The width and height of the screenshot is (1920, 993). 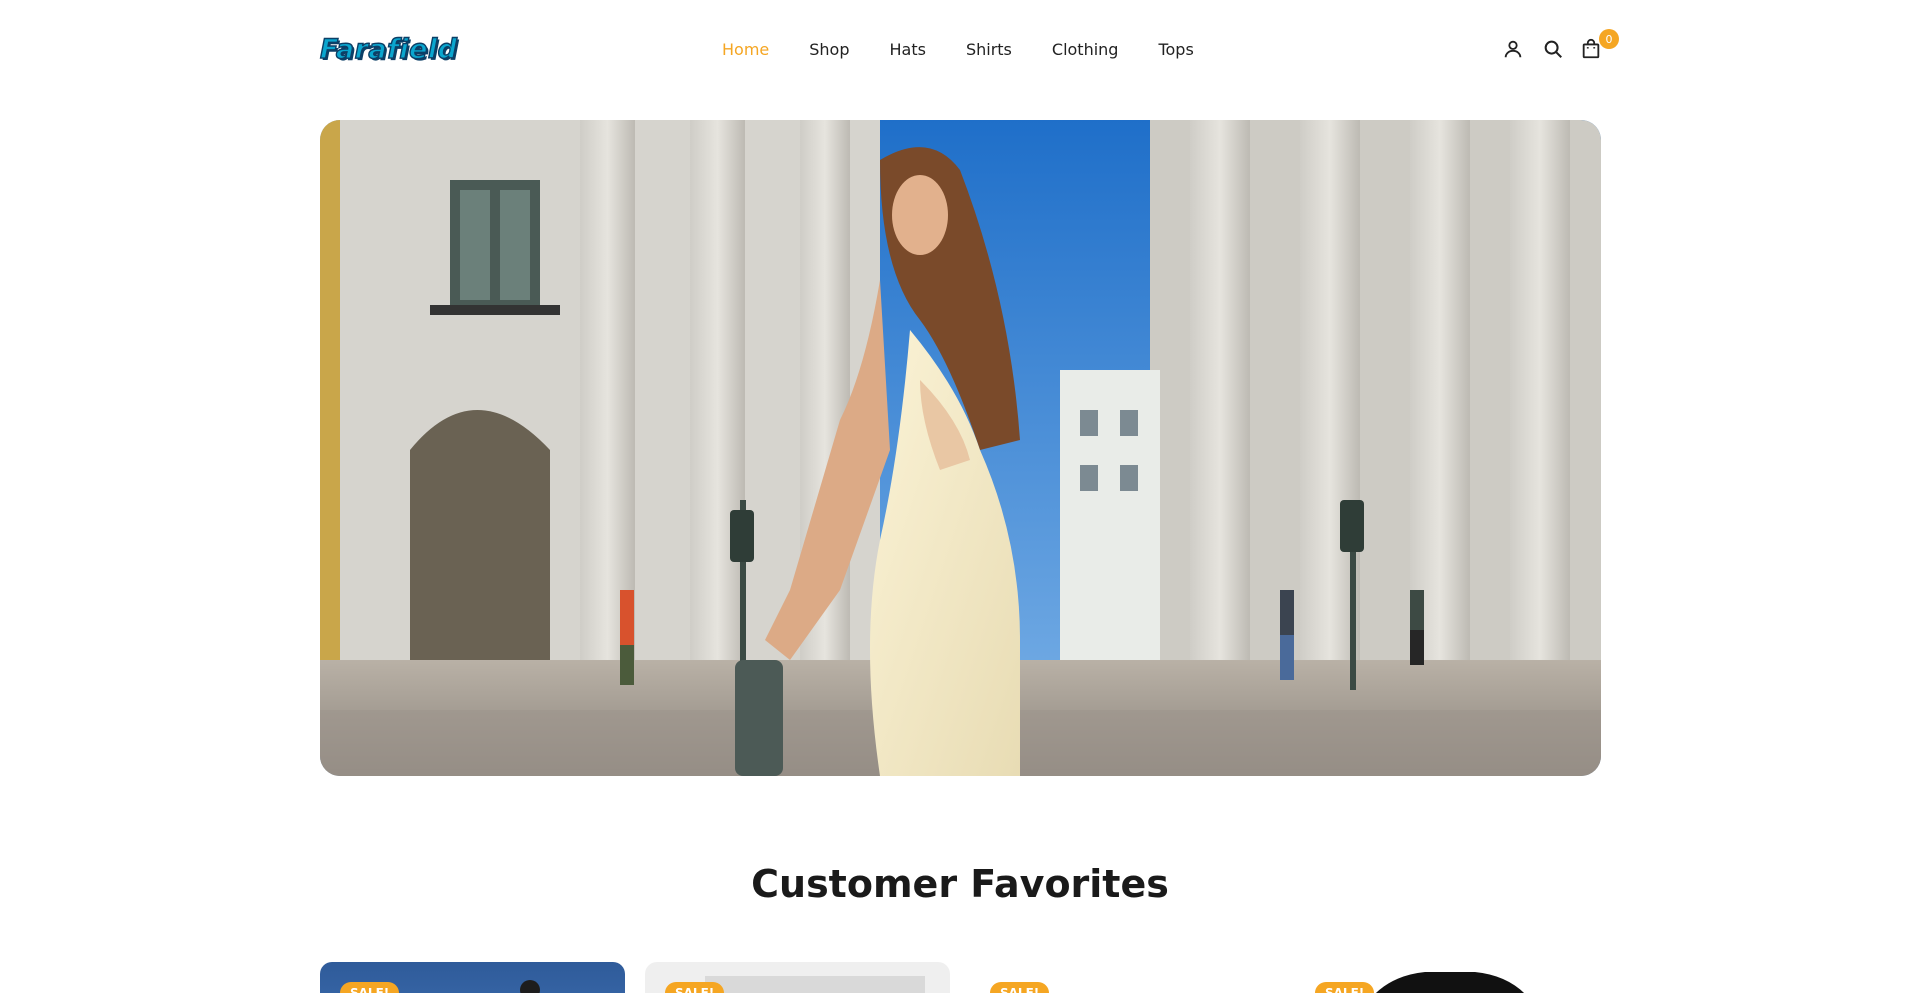 I want to click on section-title: Customer Favorites, so click(x=960, y=884).